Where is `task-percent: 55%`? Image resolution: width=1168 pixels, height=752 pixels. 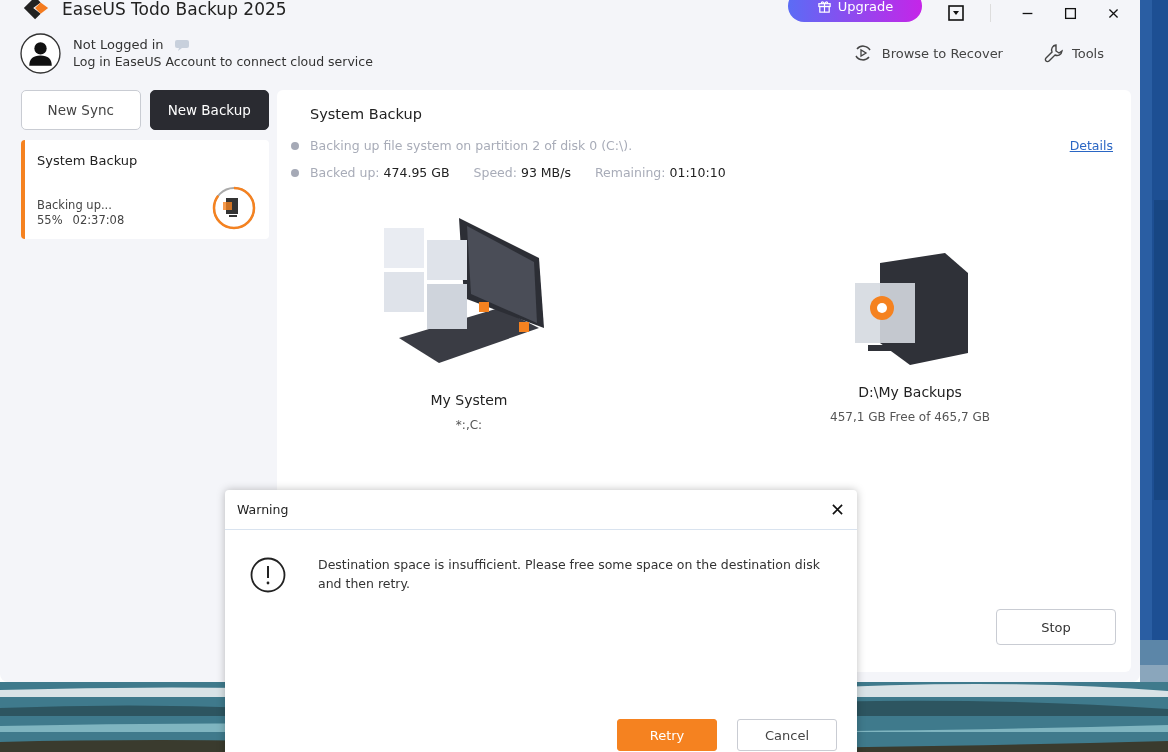
task-percent: 55% is located at coordinates (50, 220).